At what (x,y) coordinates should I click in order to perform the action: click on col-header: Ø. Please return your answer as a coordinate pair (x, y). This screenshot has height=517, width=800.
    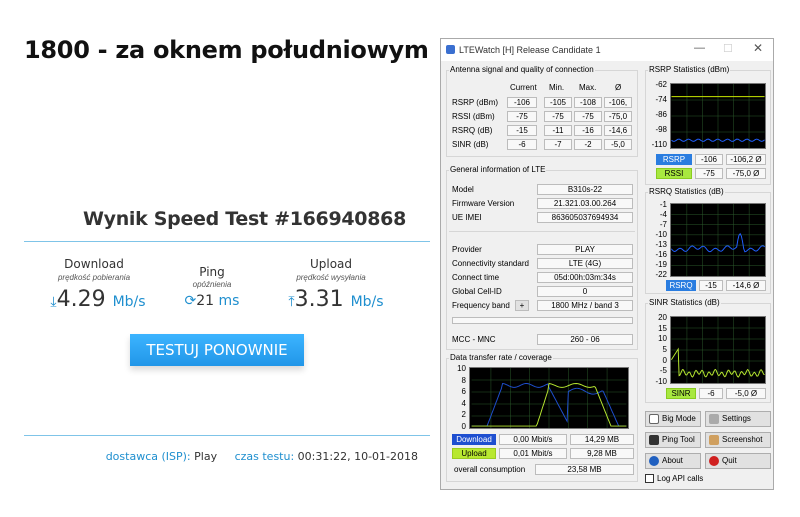
    Looking at the image, I should click on (618, 87).